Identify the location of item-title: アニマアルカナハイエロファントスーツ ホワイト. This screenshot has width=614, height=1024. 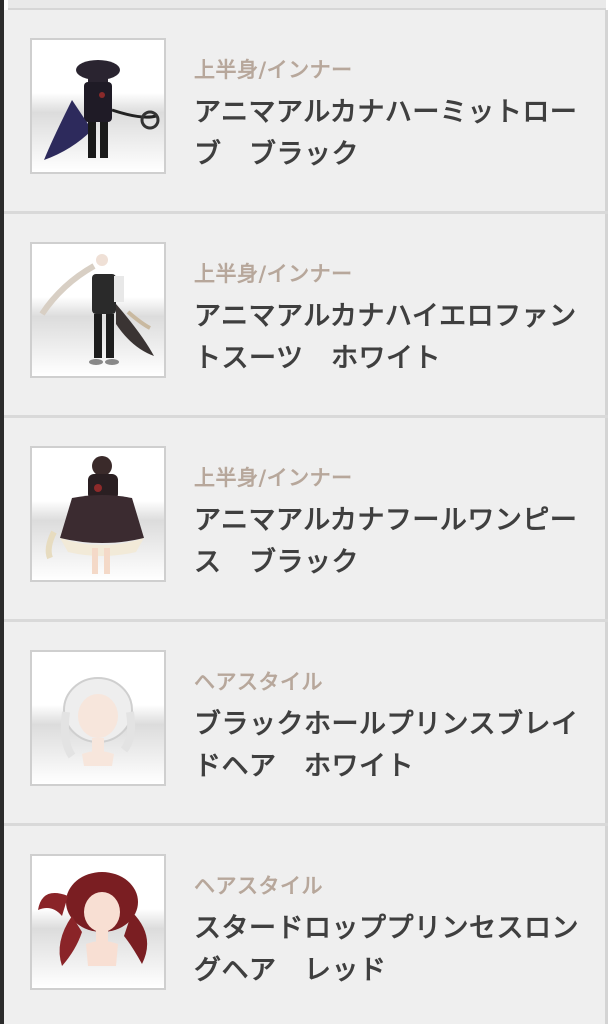
(385, 337).